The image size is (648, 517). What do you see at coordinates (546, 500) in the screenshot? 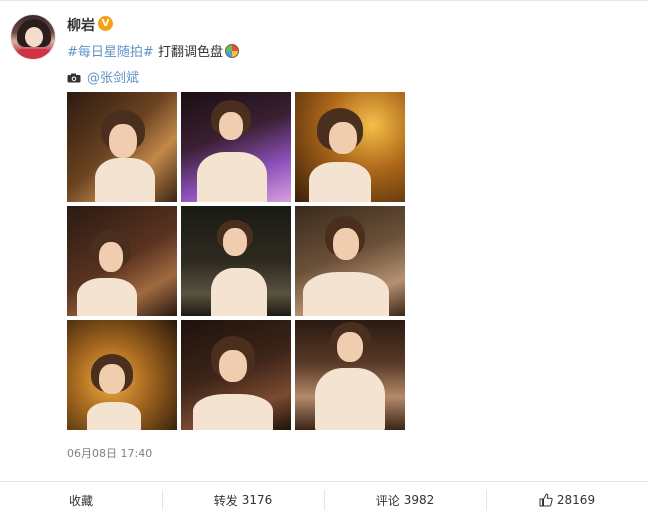
I see `thumbs-up-icon` at bounding box center [546, 500].